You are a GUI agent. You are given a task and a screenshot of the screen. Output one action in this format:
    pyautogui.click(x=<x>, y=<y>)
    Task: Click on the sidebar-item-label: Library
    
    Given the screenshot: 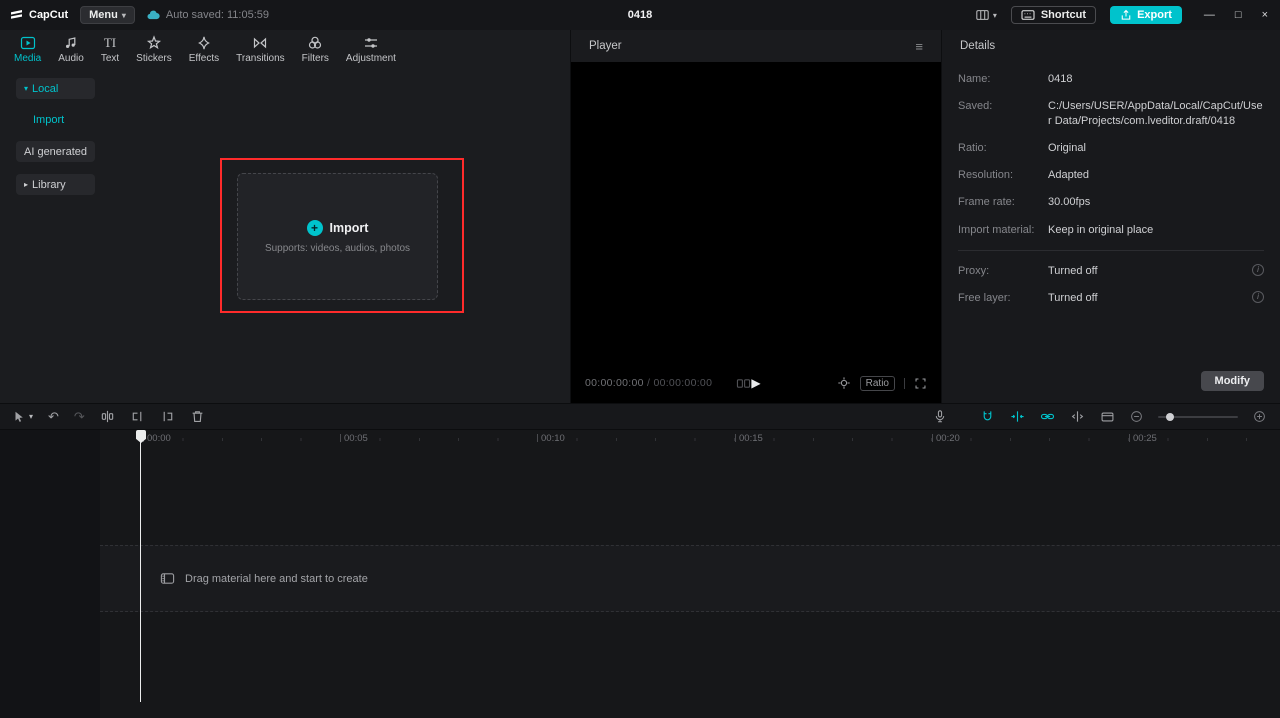 What is the action you would take?
    pyautogui.click(x=49, y=184)
    